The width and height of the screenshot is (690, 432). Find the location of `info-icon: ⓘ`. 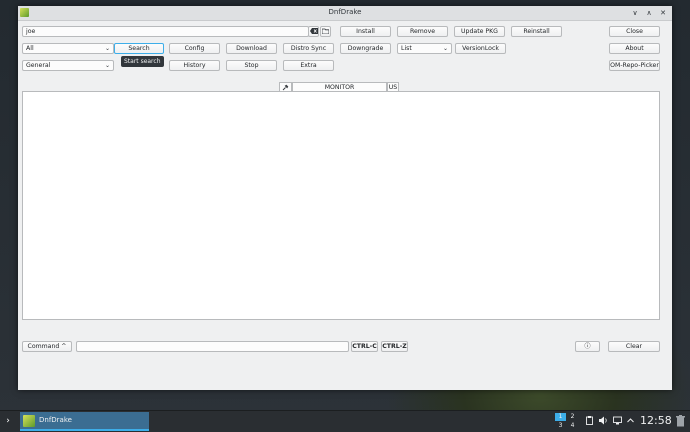

info-icon: ⓘ is located at coordinates (587, 346).